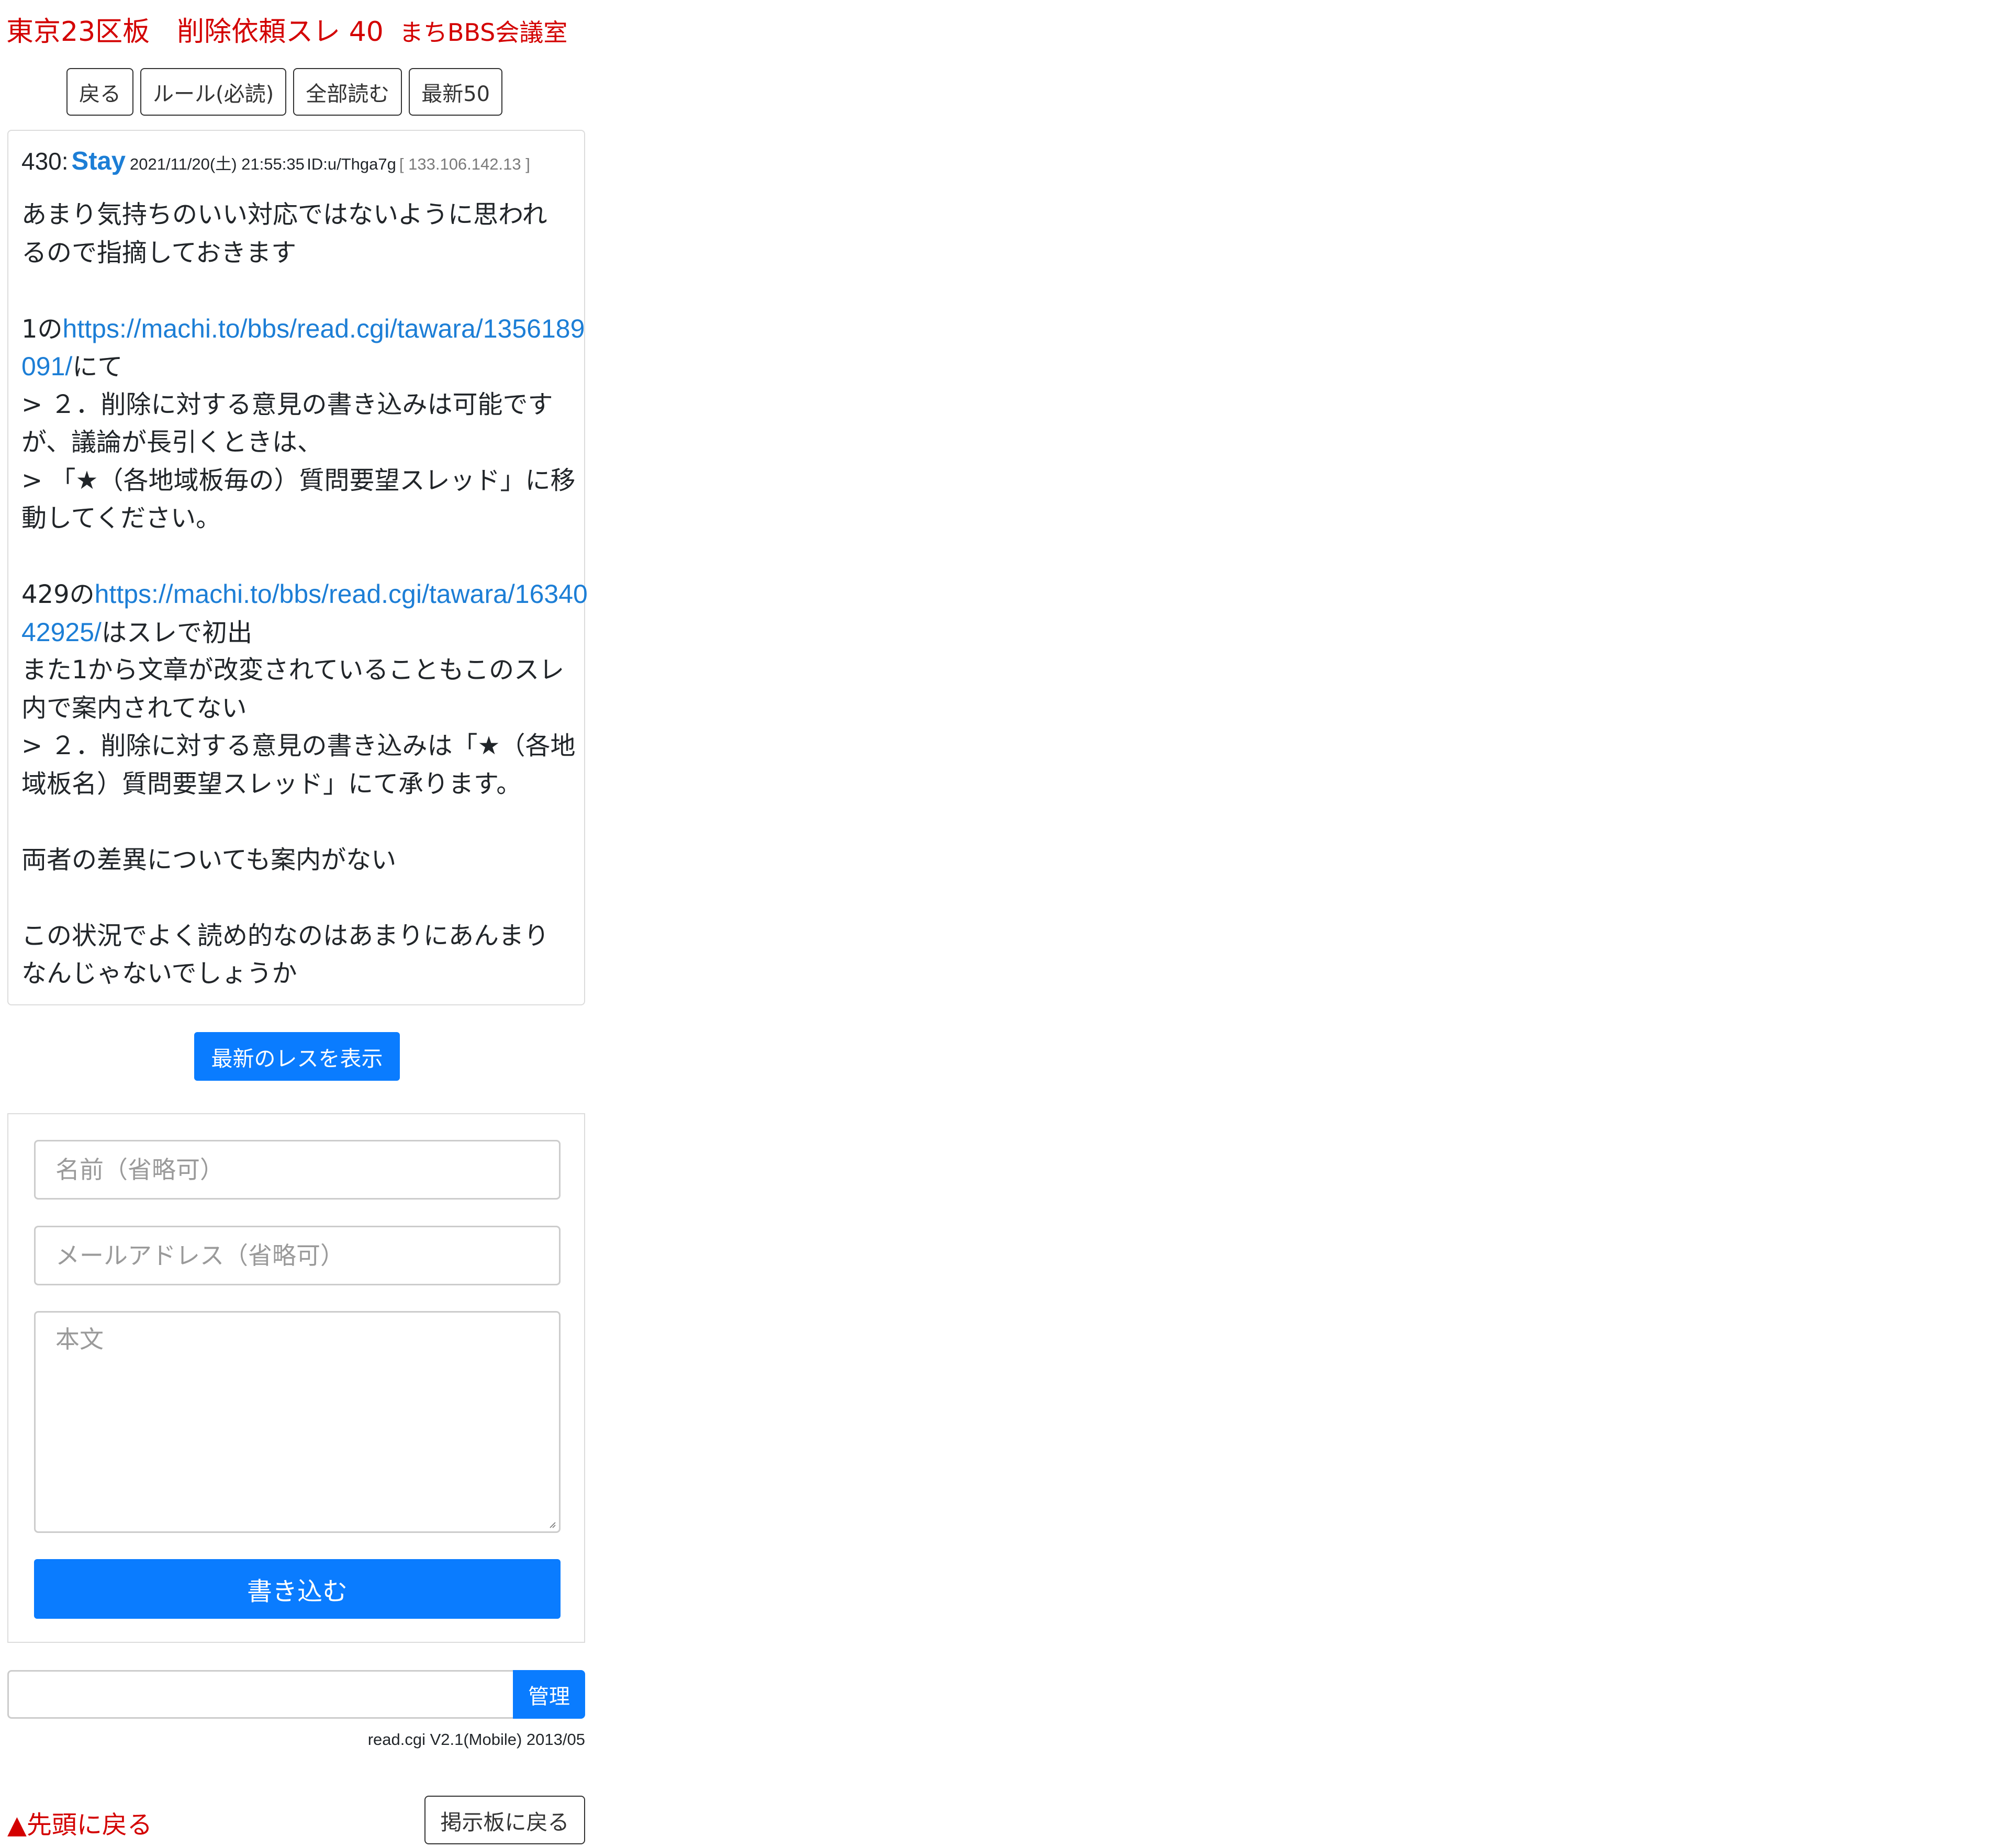 This screenshot has width=2016, height=1848. What do you see at coordinates (172, 442) in the screenshot?
I see `post-line: が、議論が長引くときは、` at bounding box center [172, 442].